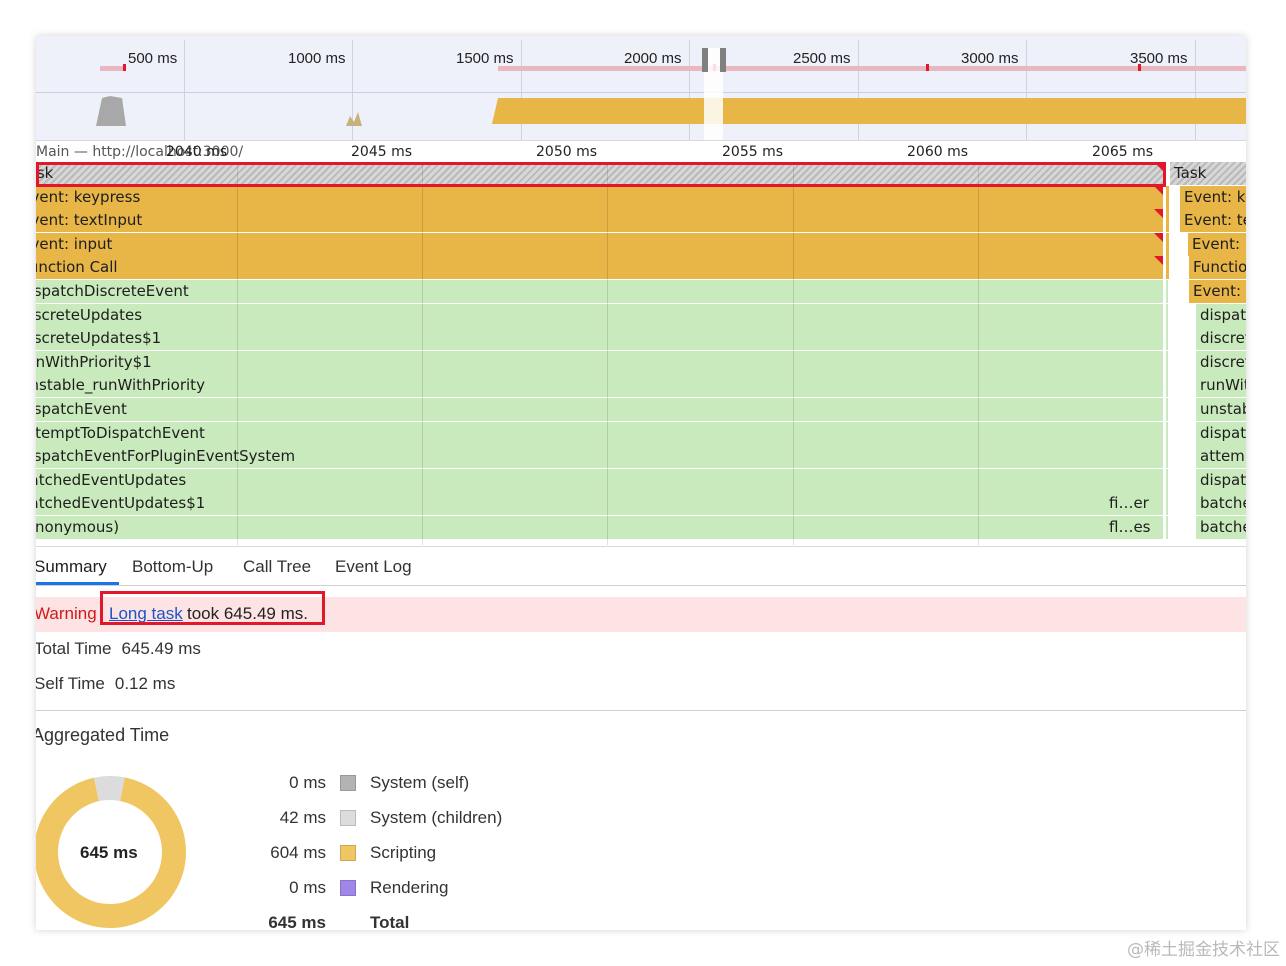 This screenshot has width=1286, height=966. Describe the element at coordinates (653, 58) in the screenshot. I see `overview-tick-label: 2000 ms` at that location.